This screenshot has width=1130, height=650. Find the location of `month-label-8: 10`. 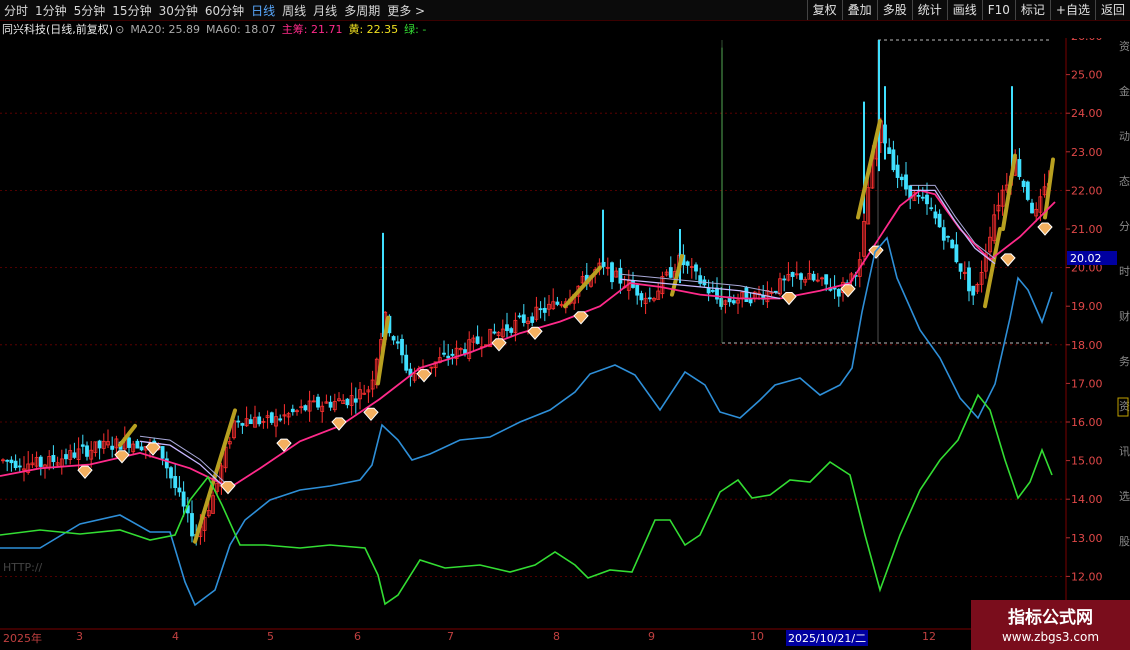

month-label-8: 10 is located at coordinates (757, 636).